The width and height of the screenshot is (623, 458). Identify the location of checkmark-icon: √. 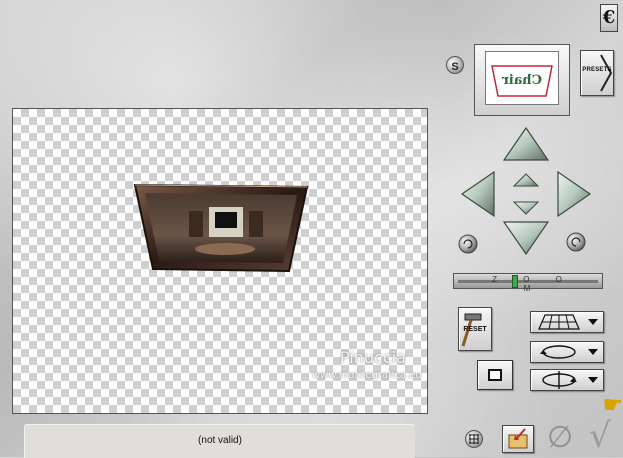
(600, 436).